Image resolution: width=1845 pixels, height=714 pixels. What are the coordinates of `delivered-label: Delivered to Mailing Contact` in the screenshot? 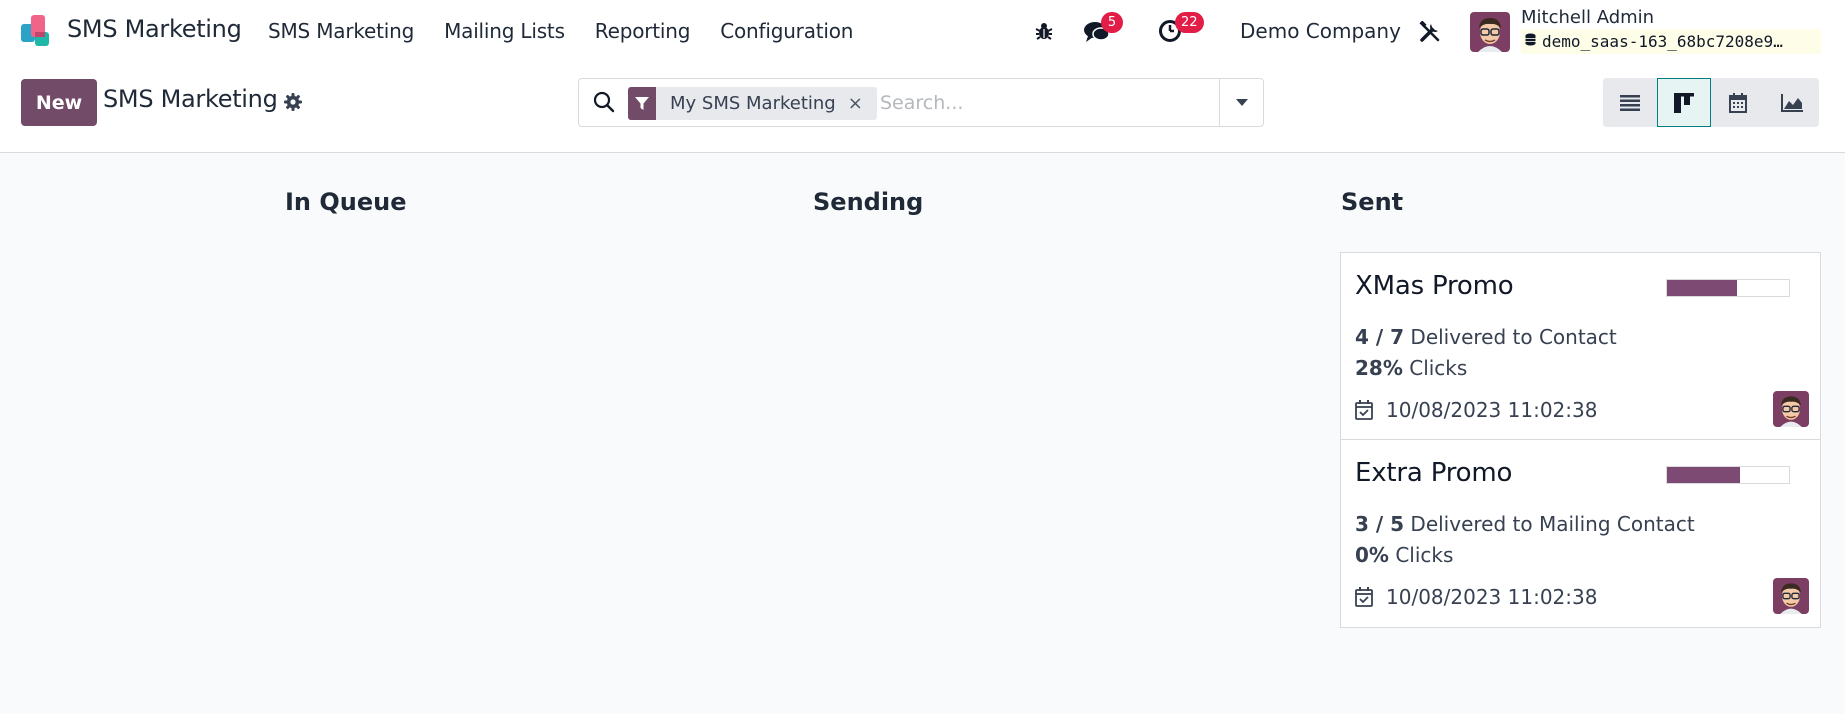 It's located at (1549, 524).